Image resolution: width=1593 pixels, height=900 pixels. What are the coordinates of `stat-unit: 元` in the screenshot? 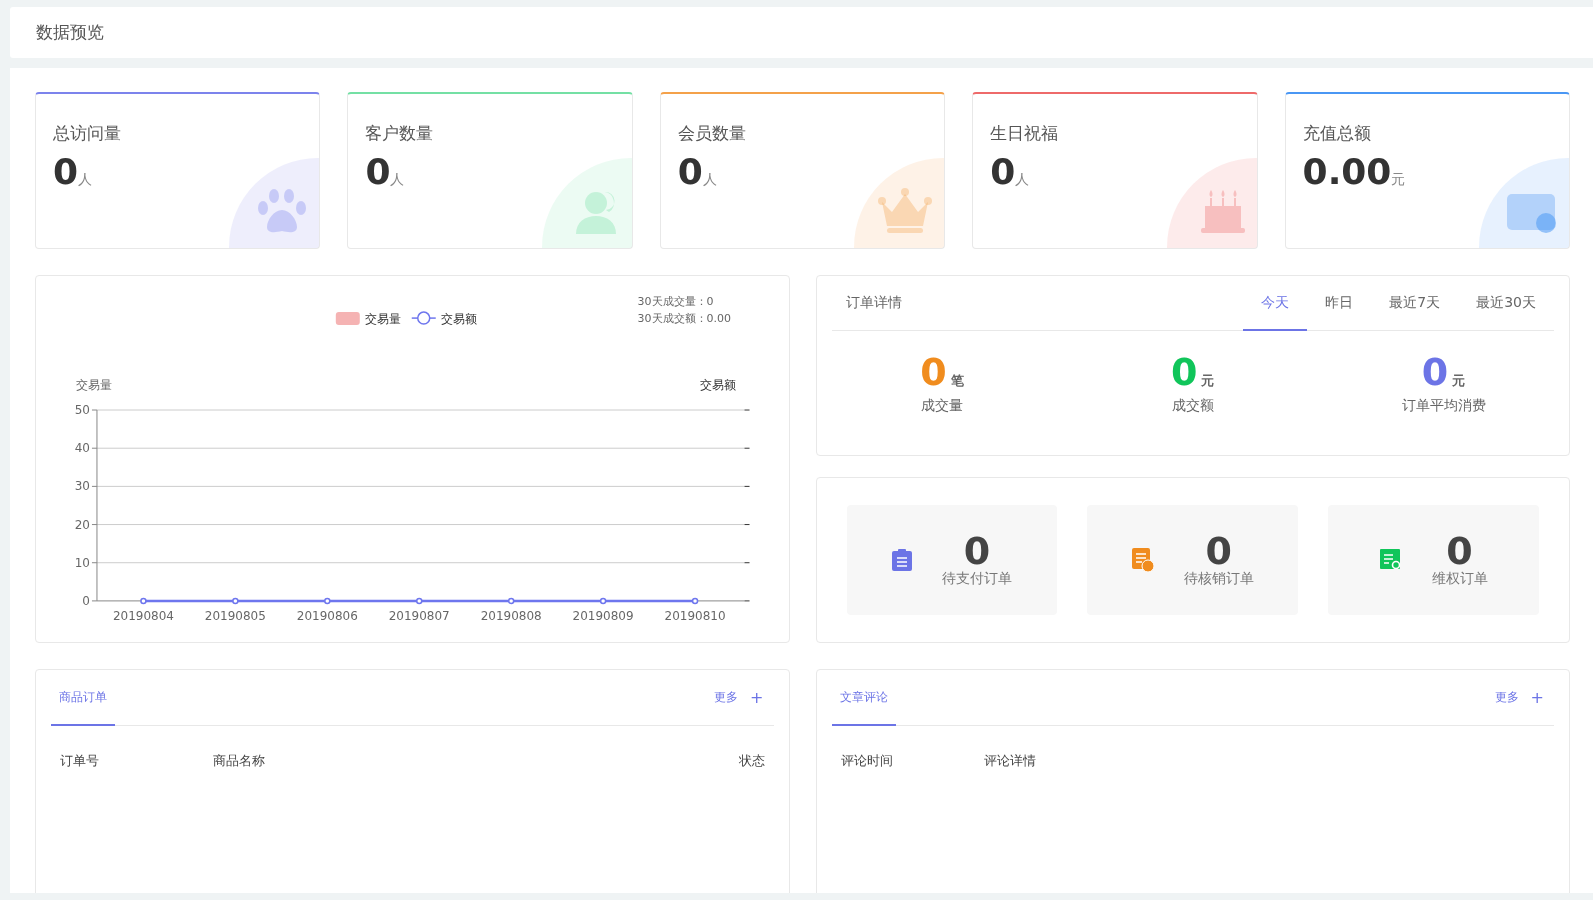 It's located at (1398, 180).